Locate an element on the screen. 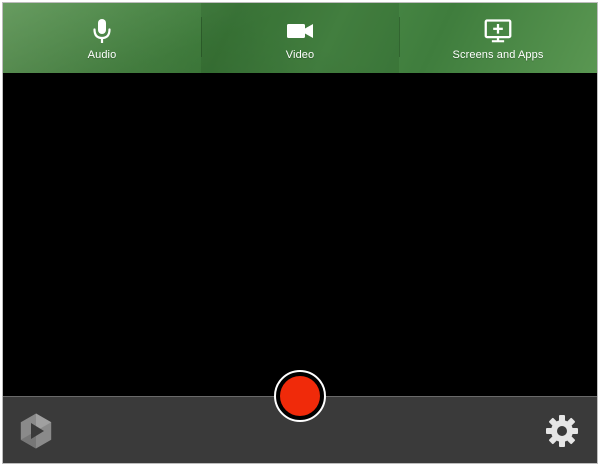 This screenshot has width=600, height=466. tab-audio: Audio is located at coordinates (102, 38).